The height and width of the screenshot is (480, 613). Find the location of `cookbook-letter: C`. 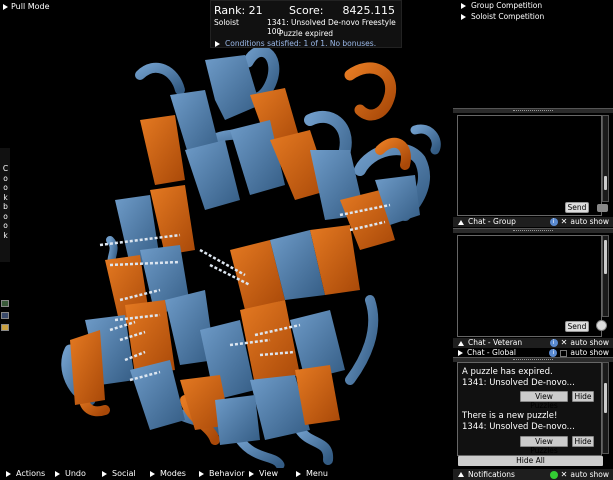

cookbook-letter: C is located at coordinates (5, 168).